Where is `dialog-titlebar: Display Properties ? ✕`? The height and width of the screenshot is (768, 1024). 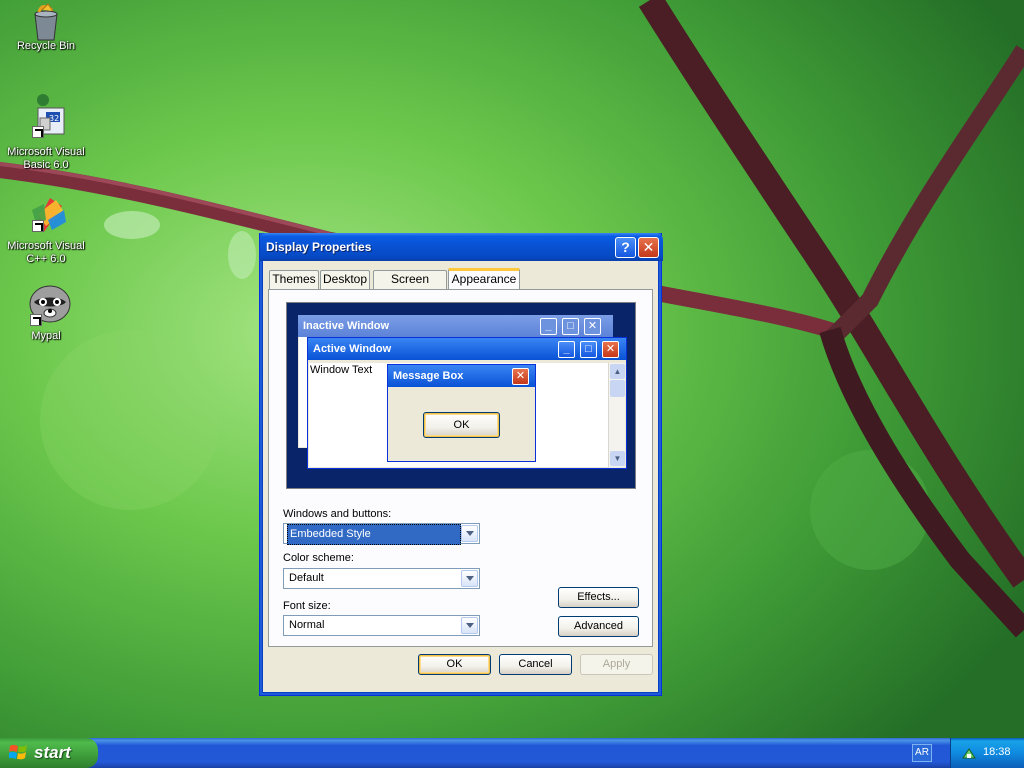 dialog-titlebar: Display Properties ? ✕ is located at coordinates (461, 247).